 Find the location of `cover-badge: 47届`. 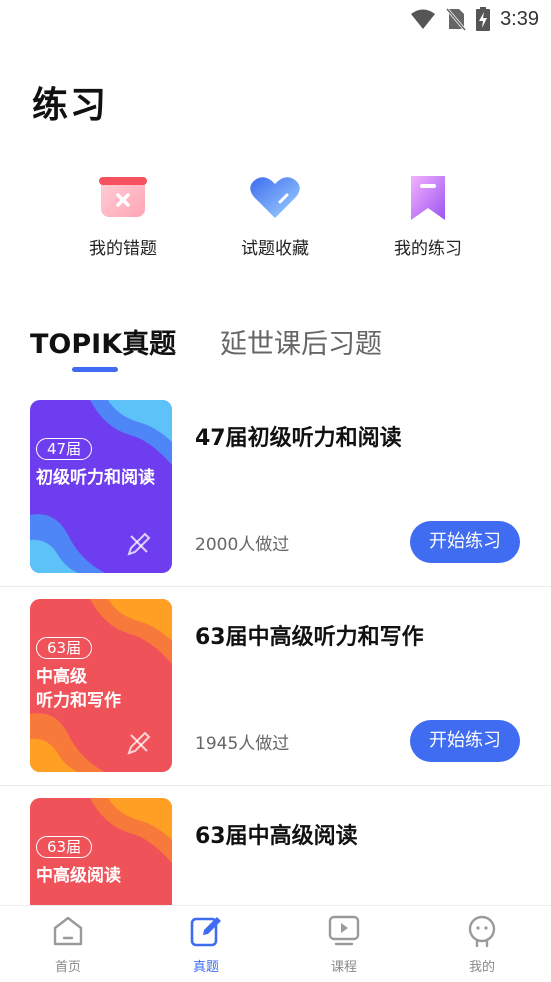

cover-badge: 47届 is located at coordinates (64, 449).